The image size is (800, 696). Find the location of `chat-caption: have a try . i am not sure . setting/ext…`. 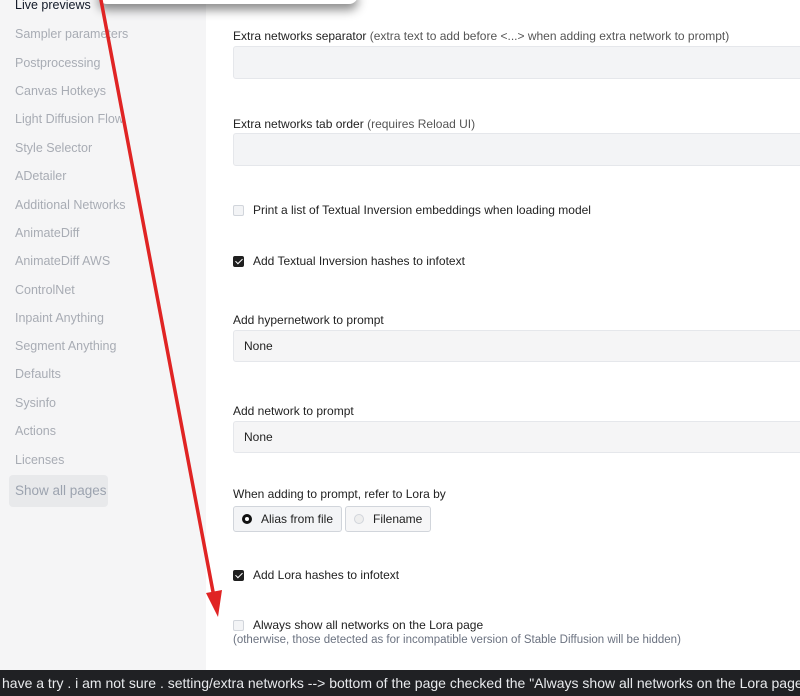

chat-caption: have a try . i am not sure . setting/ext… is located at coordinates (400, 683).